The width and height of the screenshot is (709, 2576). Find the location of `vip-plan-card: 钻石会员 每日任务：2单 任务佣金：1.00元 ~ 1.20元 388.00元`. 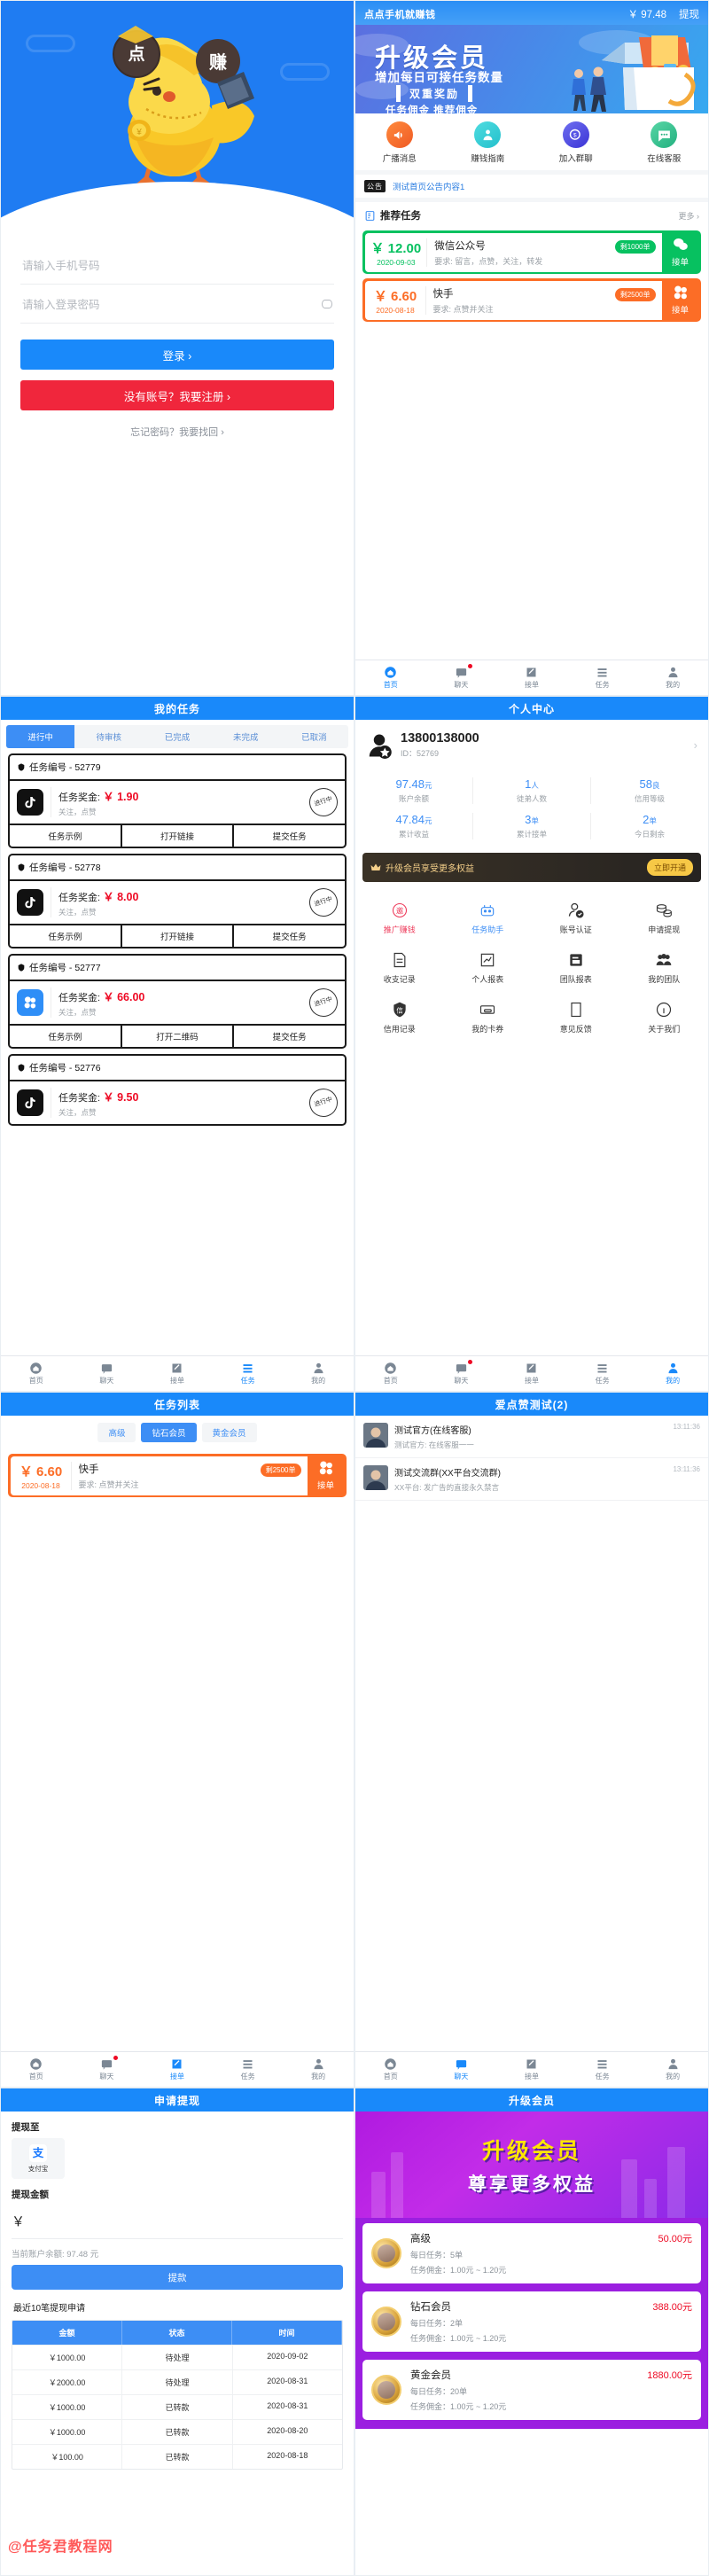

vip-plan-card: 钻石会员 每日任务：2单 任务佣金：1.00元 ~ 1.20元 388.00元 is located at coordinates (531, 2321).